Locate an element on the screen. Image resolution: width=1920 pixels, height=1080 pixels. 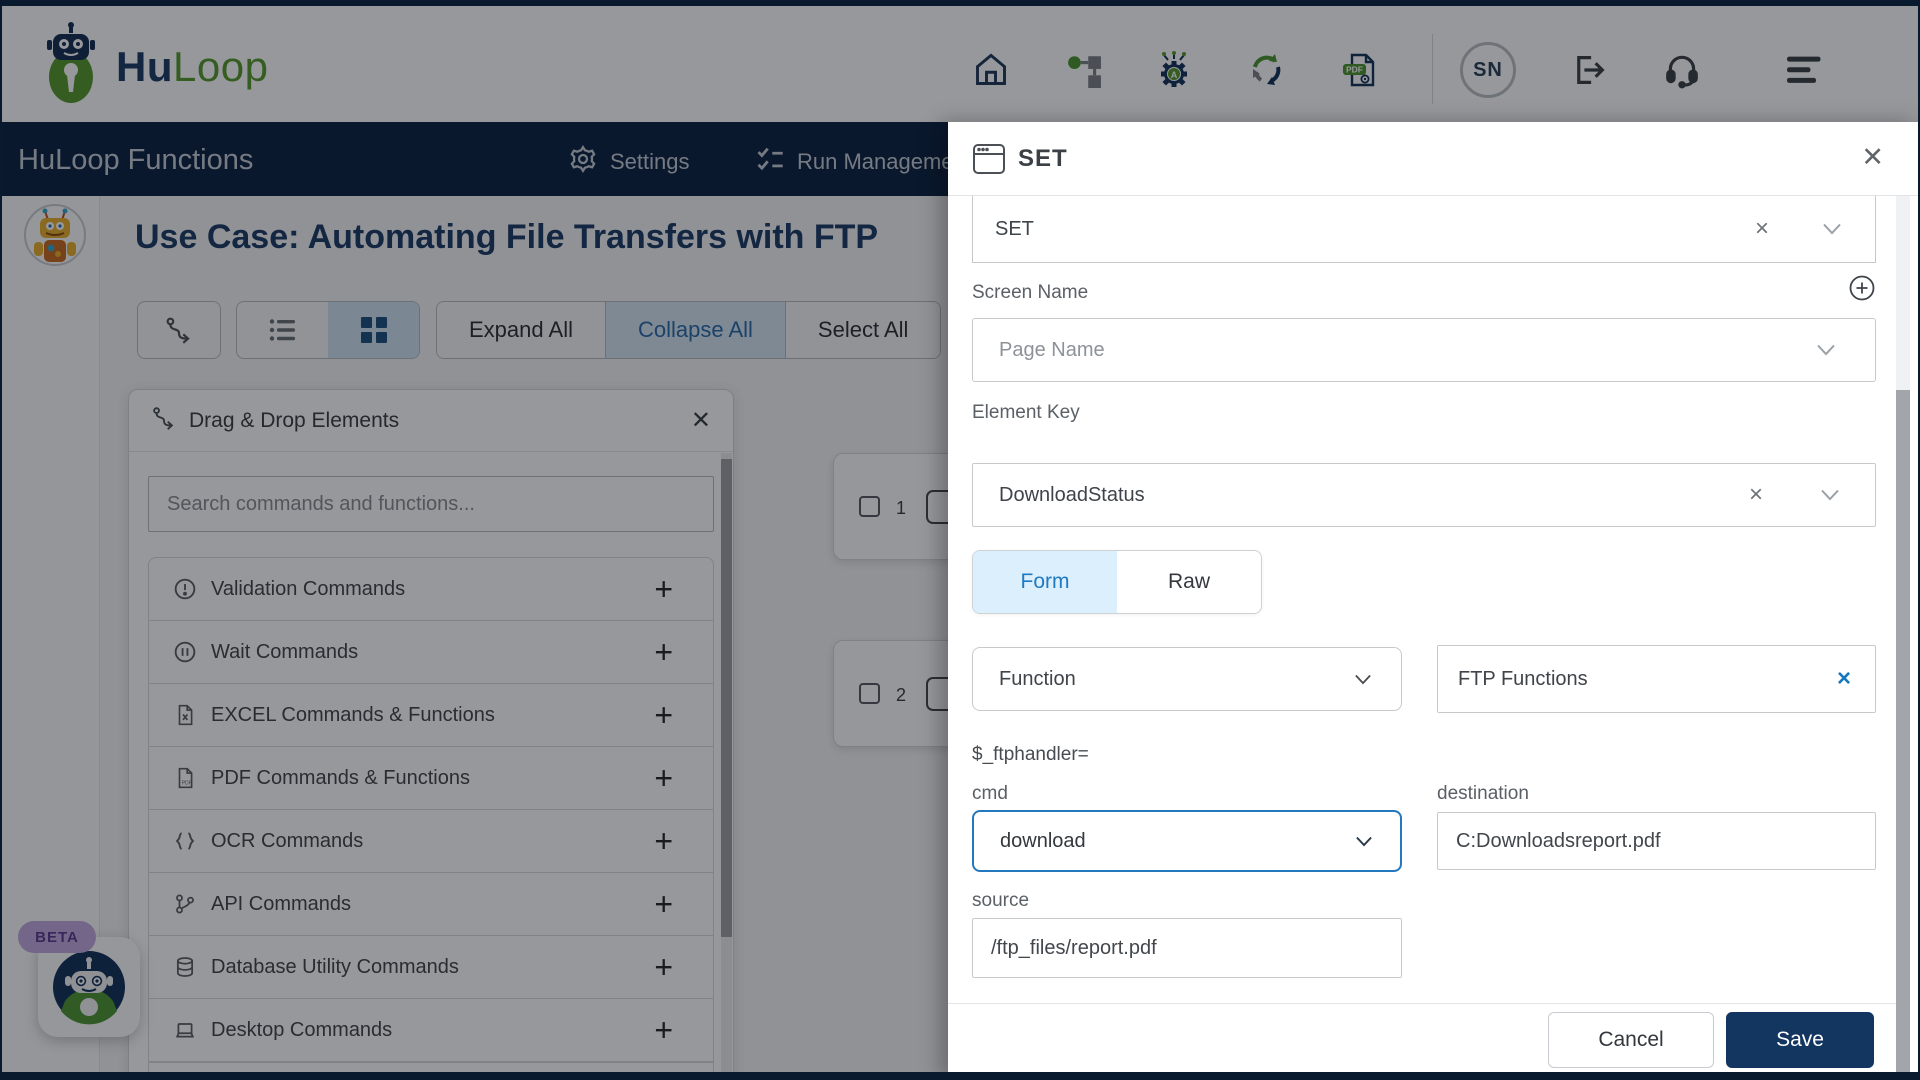
tab-raw: Raw is located at coordinates (1189, 582).